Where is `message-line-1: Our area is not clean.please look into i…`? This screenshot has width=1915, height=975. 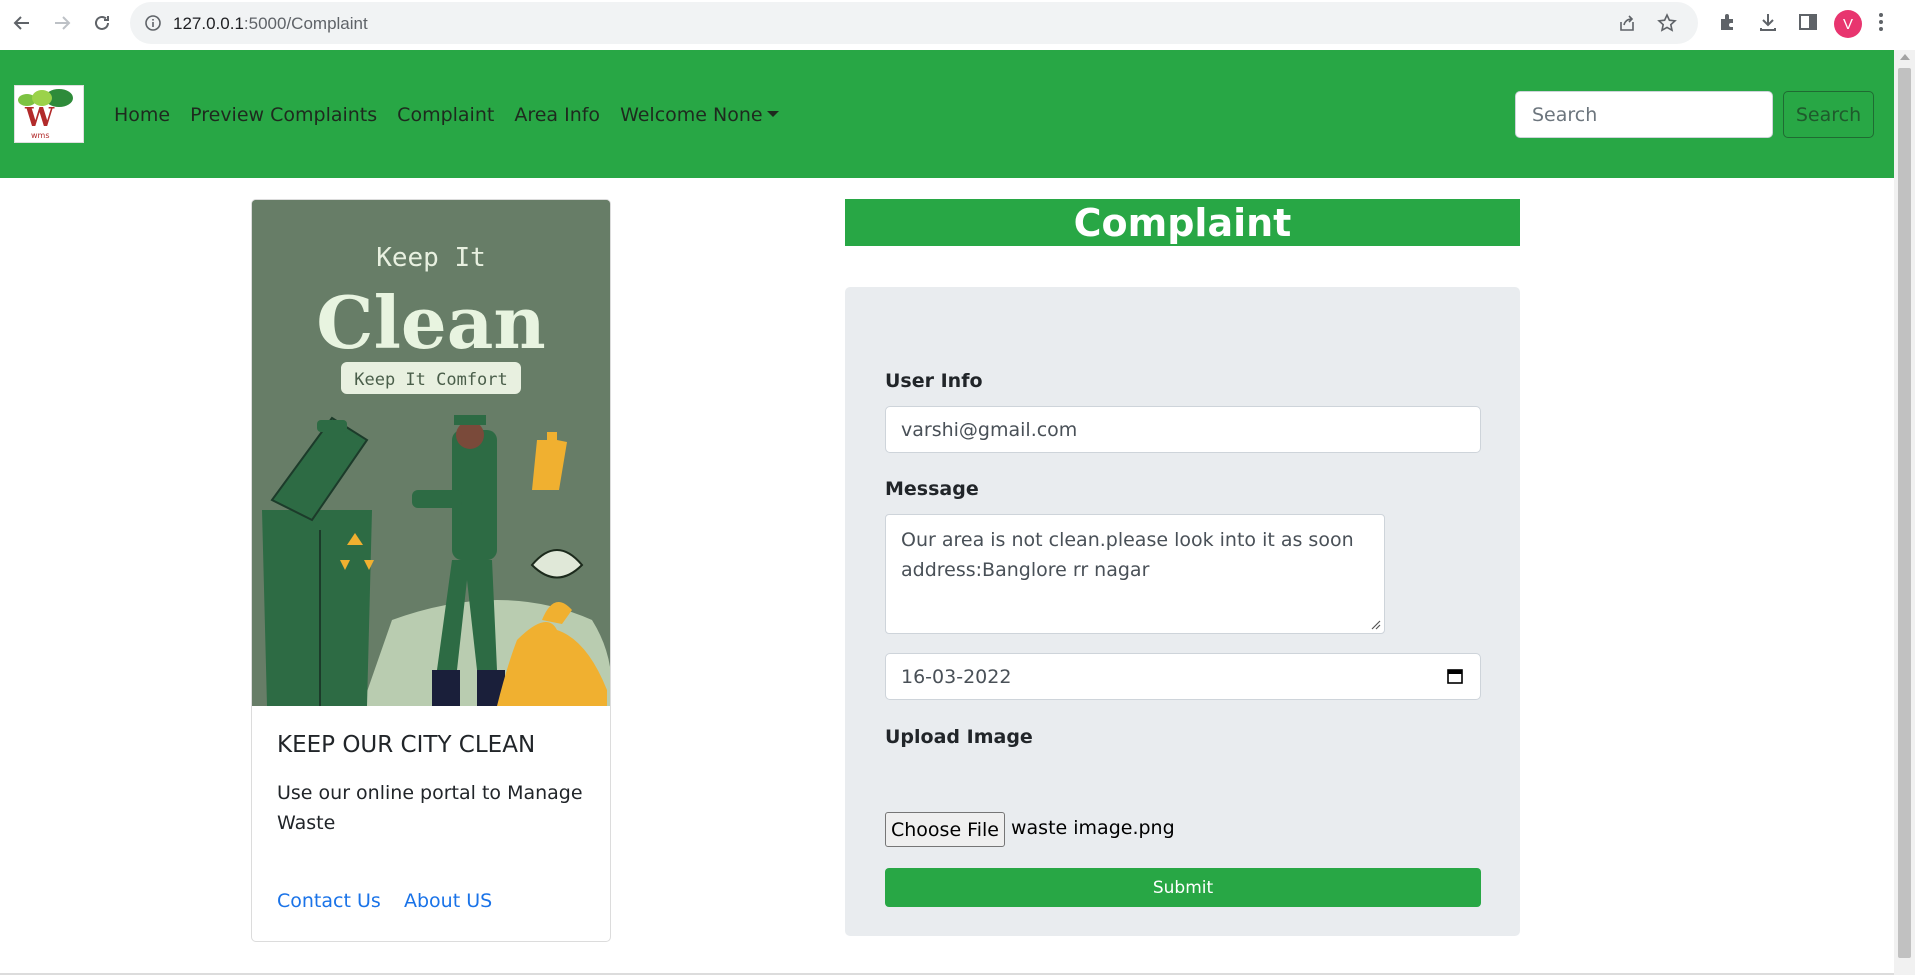 message-line-1: Our area is not clean.please look into i… is located at coordinates (1127, 540).